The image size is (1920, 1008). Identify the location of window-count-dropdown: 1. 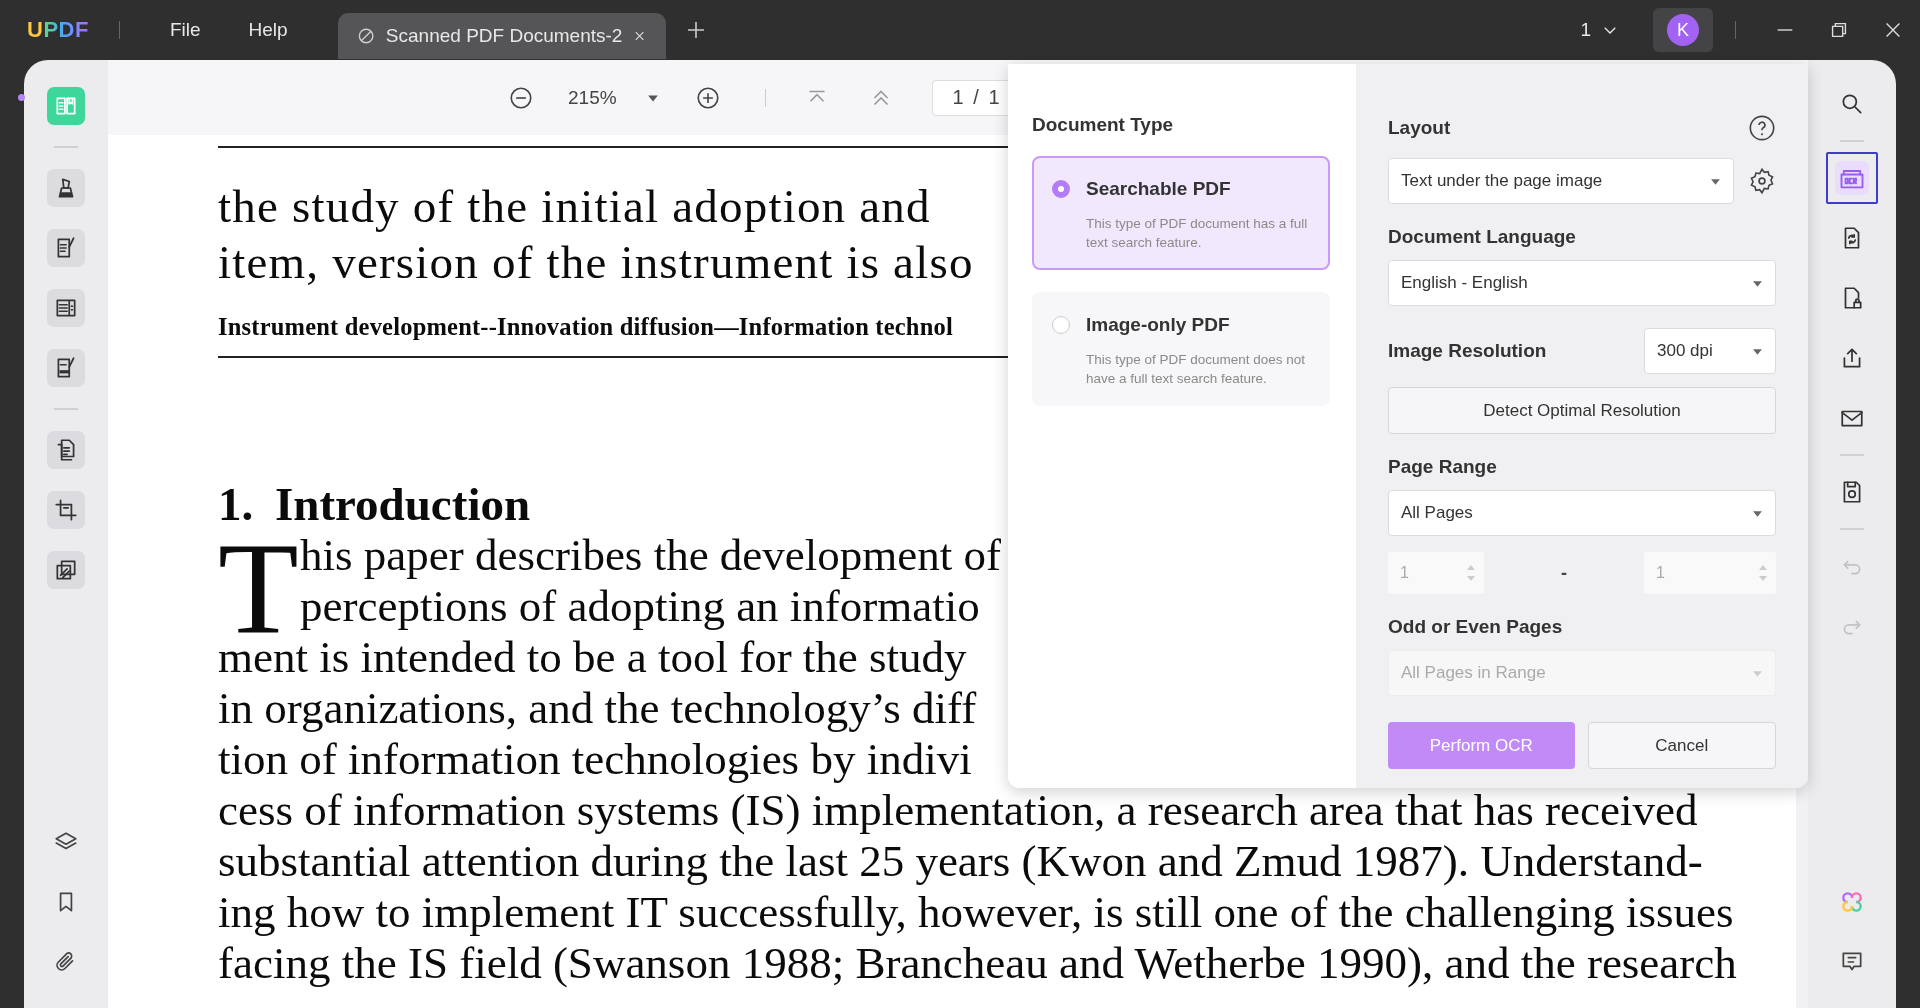
(1599, 30).